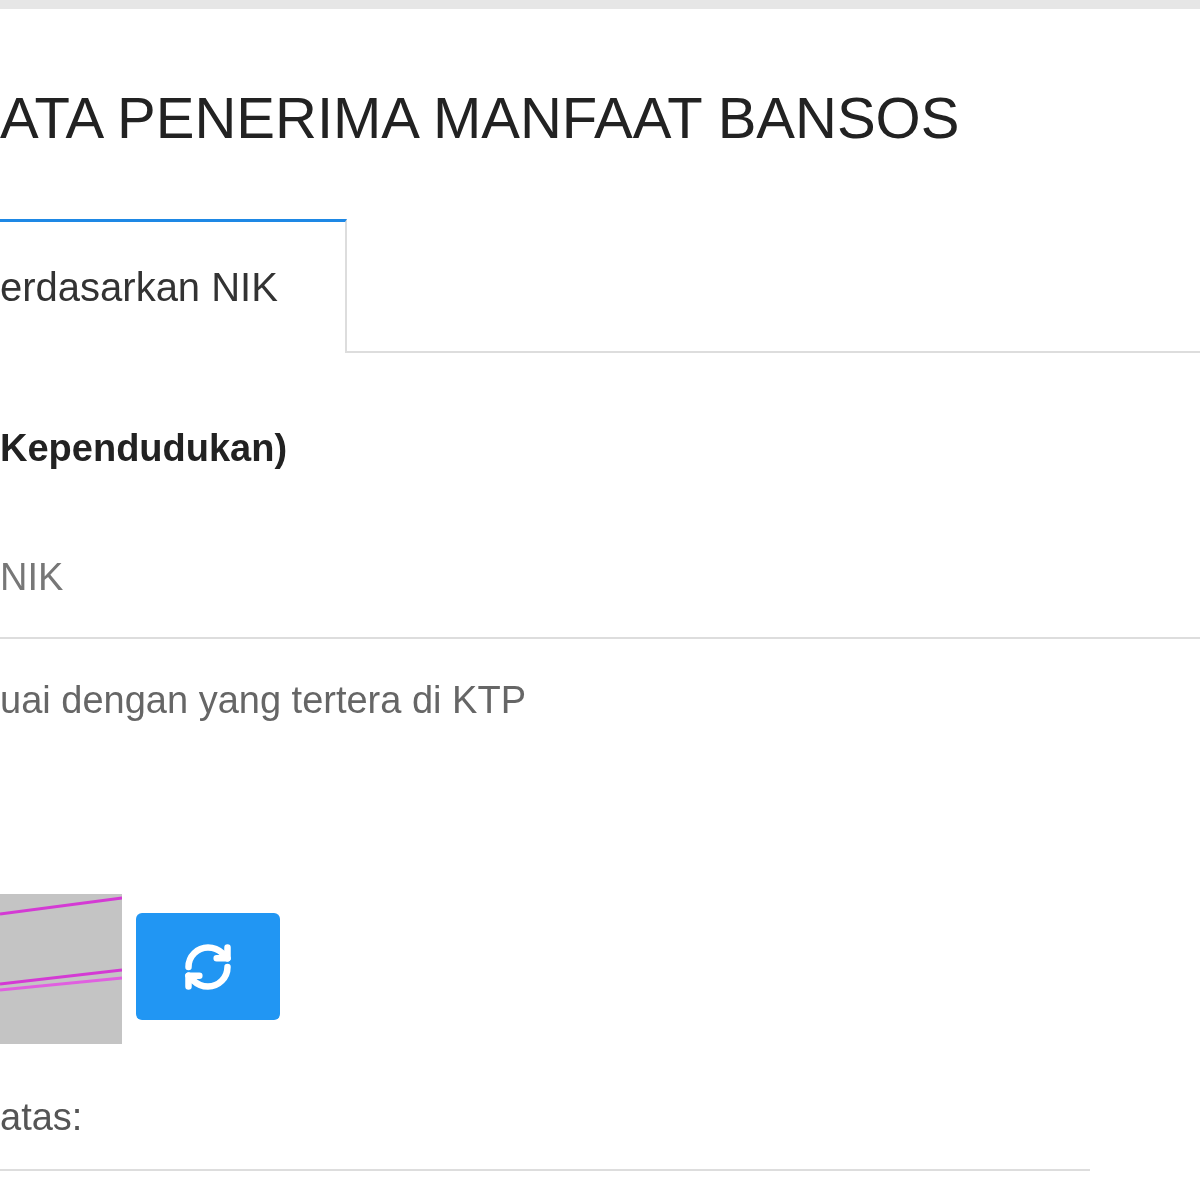  Describe the element at coordinates (263, 700) in the screenshot. I see `help-text: uai dengan yang tertera di KTP` at that location.